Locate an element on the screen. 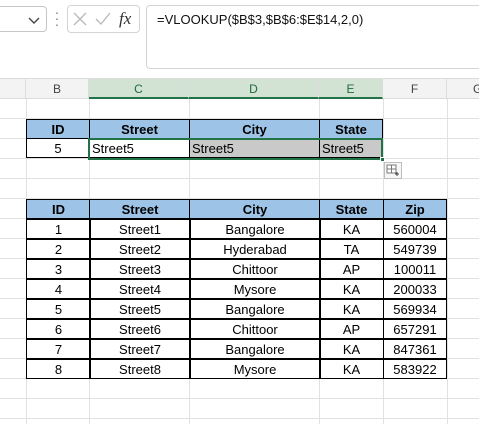 This screenshot has width=479, height=424. column-header-c: C is located at coordinates (139, 89).